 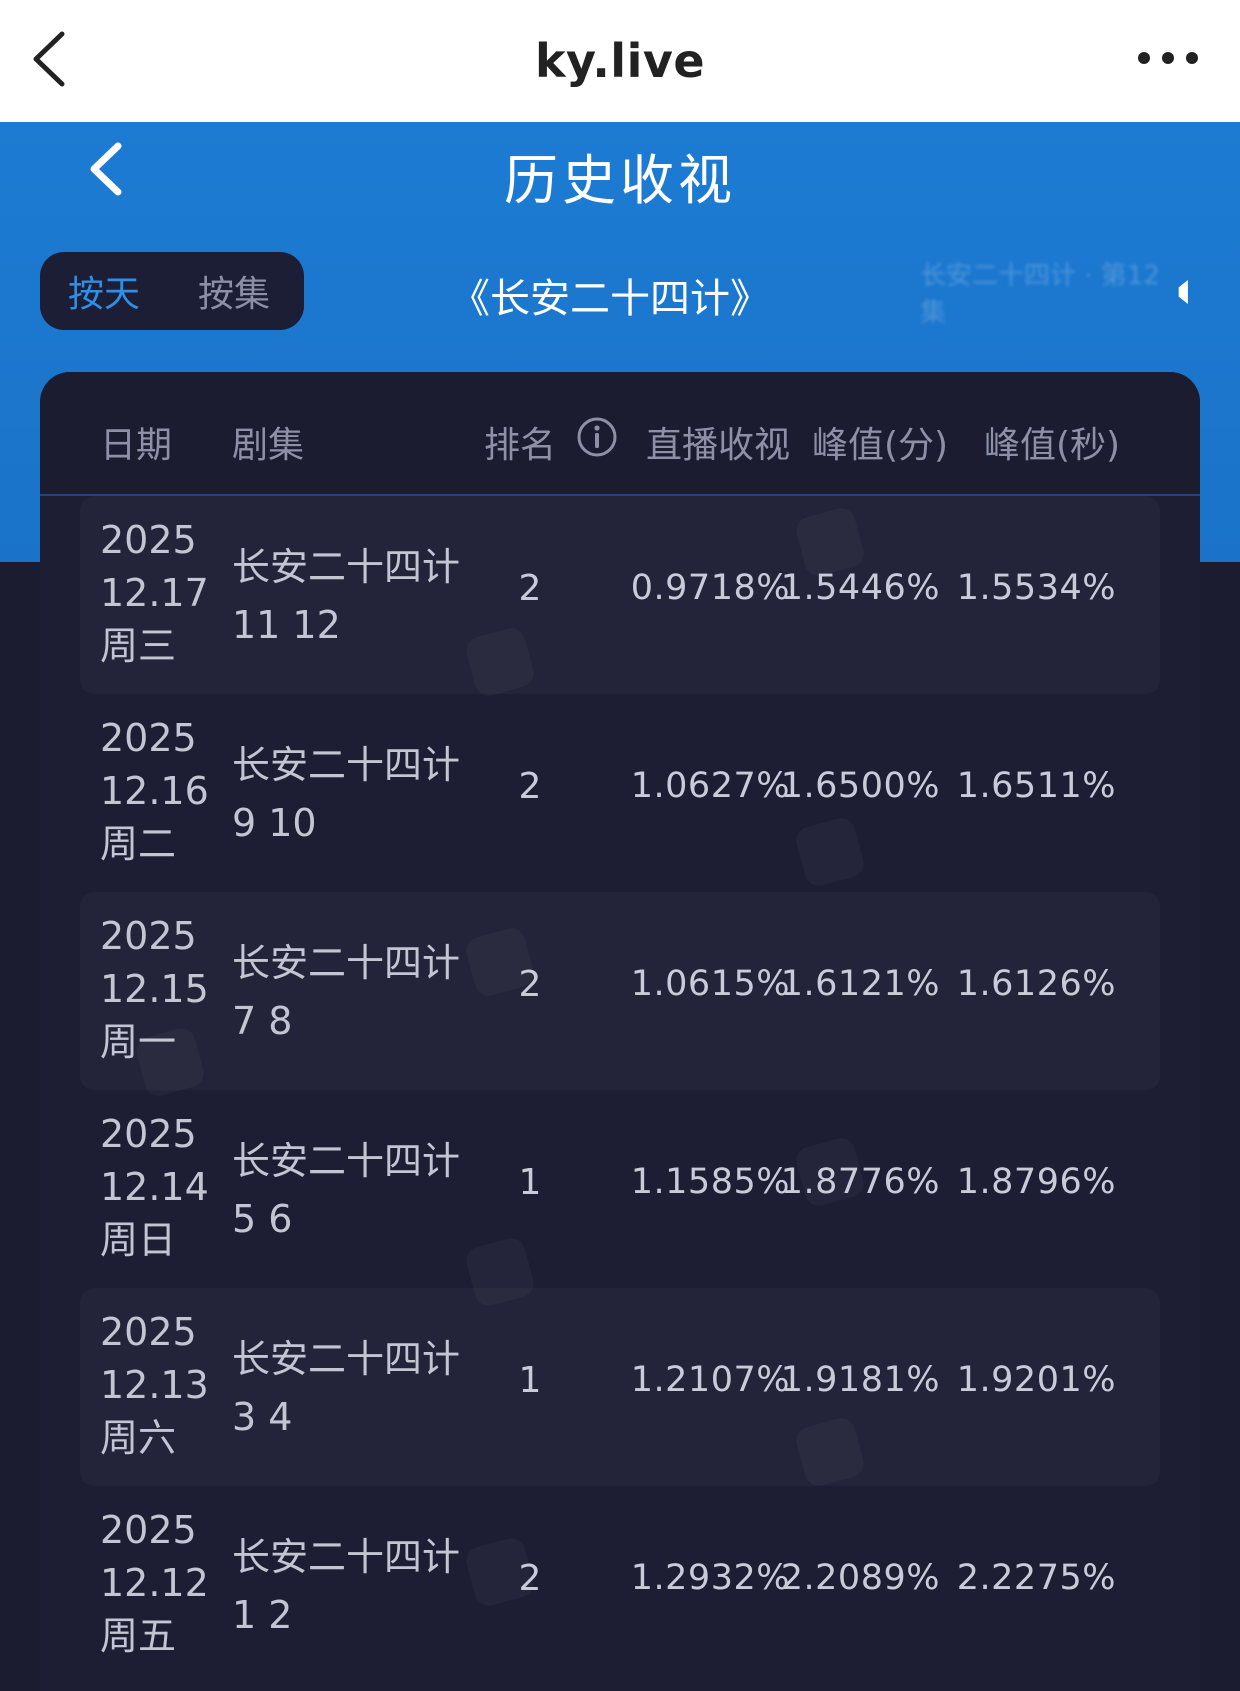 I want to click on date-cell: 2025 12.17 周三, so click(x=154, y=593).